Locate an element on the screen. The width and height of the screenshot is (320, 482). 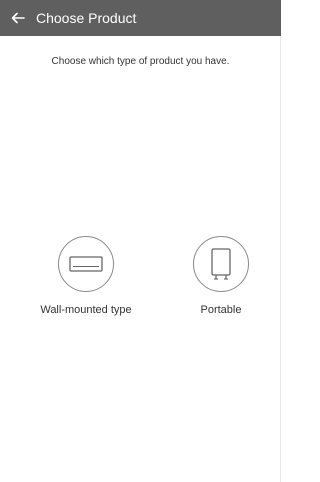
instruction-text: Choose which type of product you have. is located at coordinates (140, 61).